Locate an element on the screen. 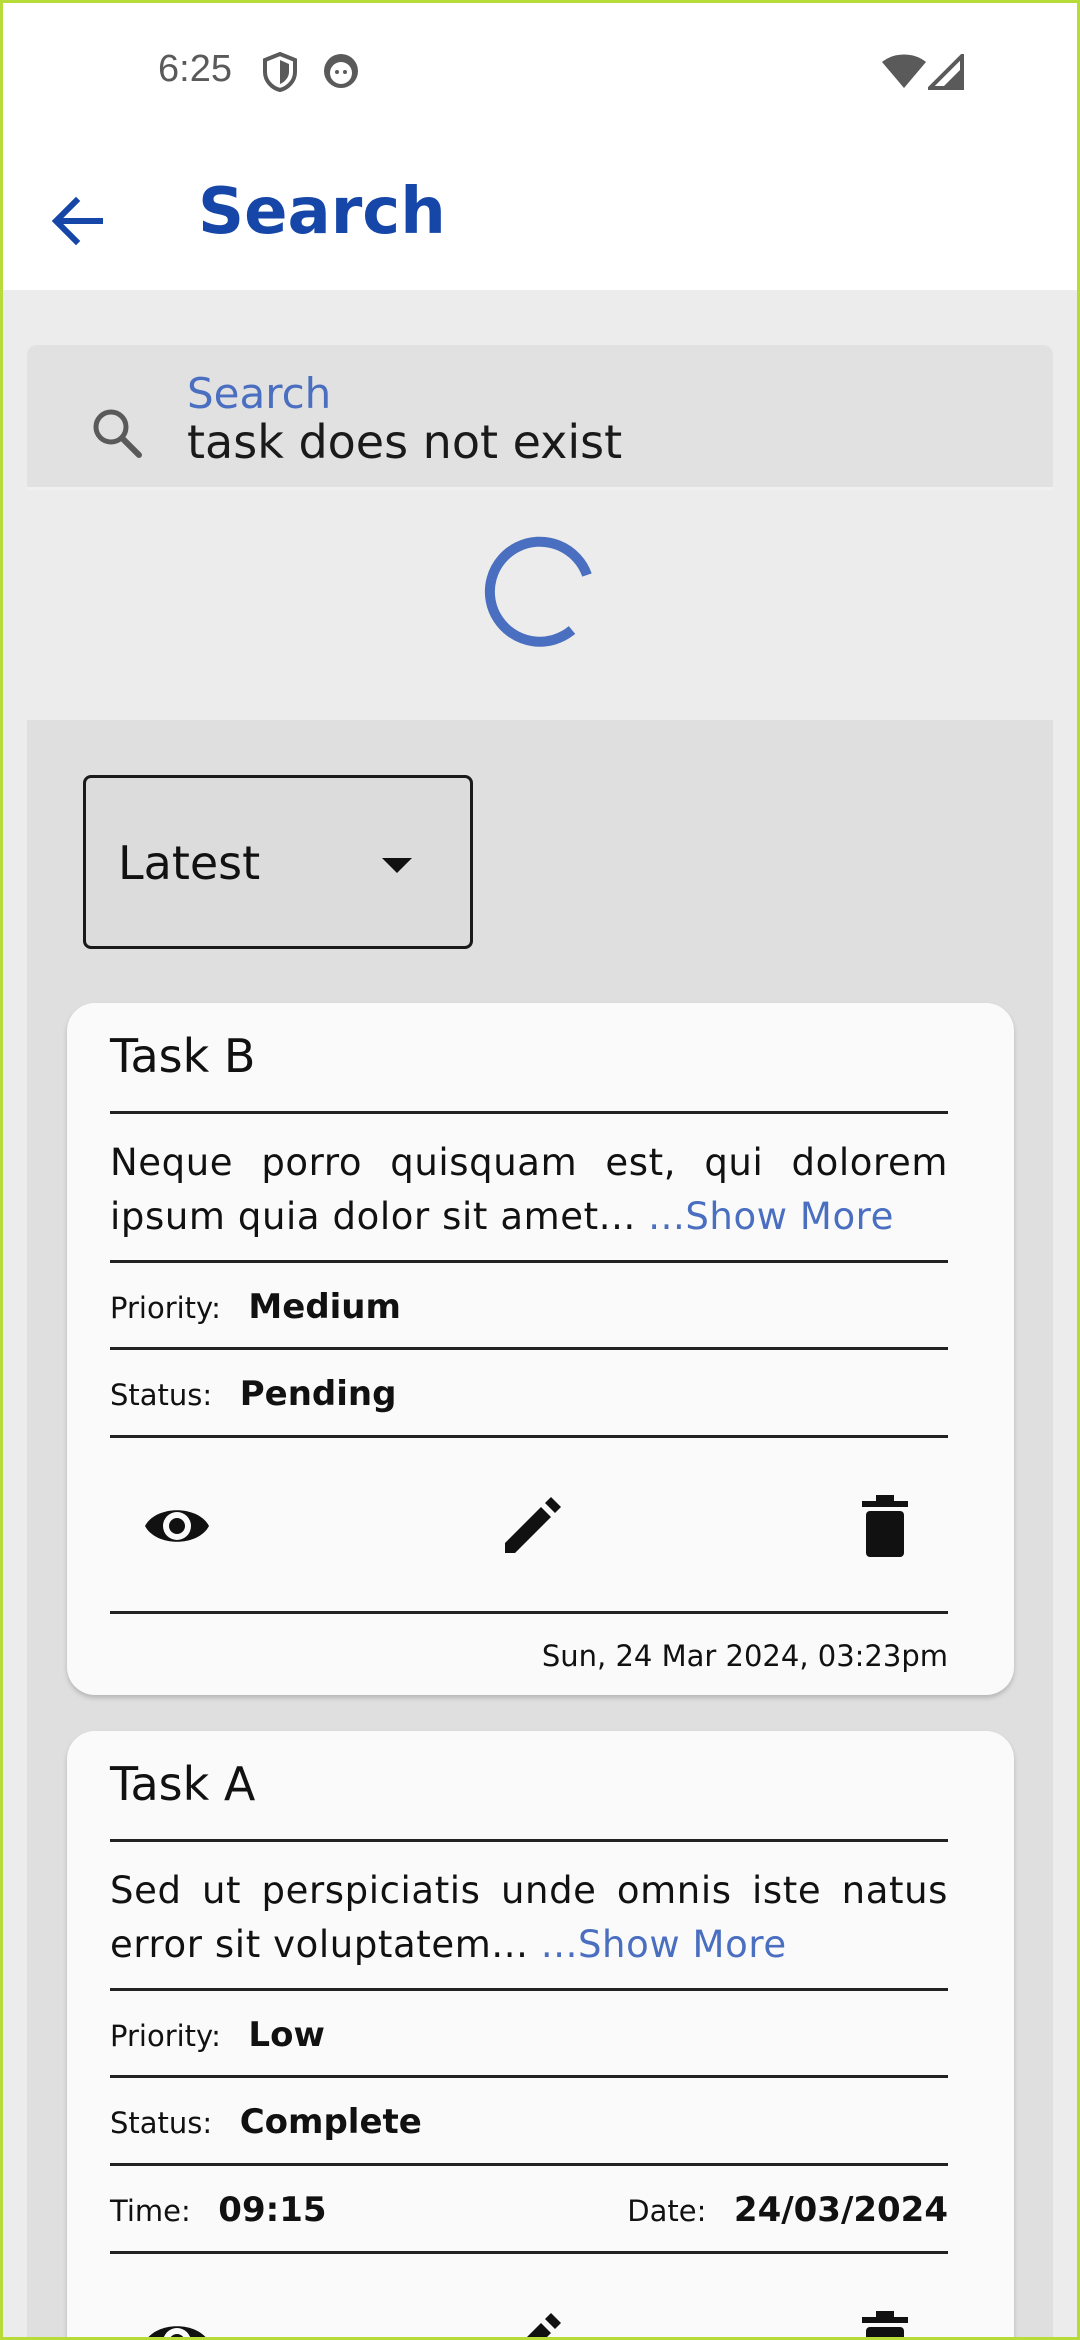  face-icon is located at coordinates (341, 73).